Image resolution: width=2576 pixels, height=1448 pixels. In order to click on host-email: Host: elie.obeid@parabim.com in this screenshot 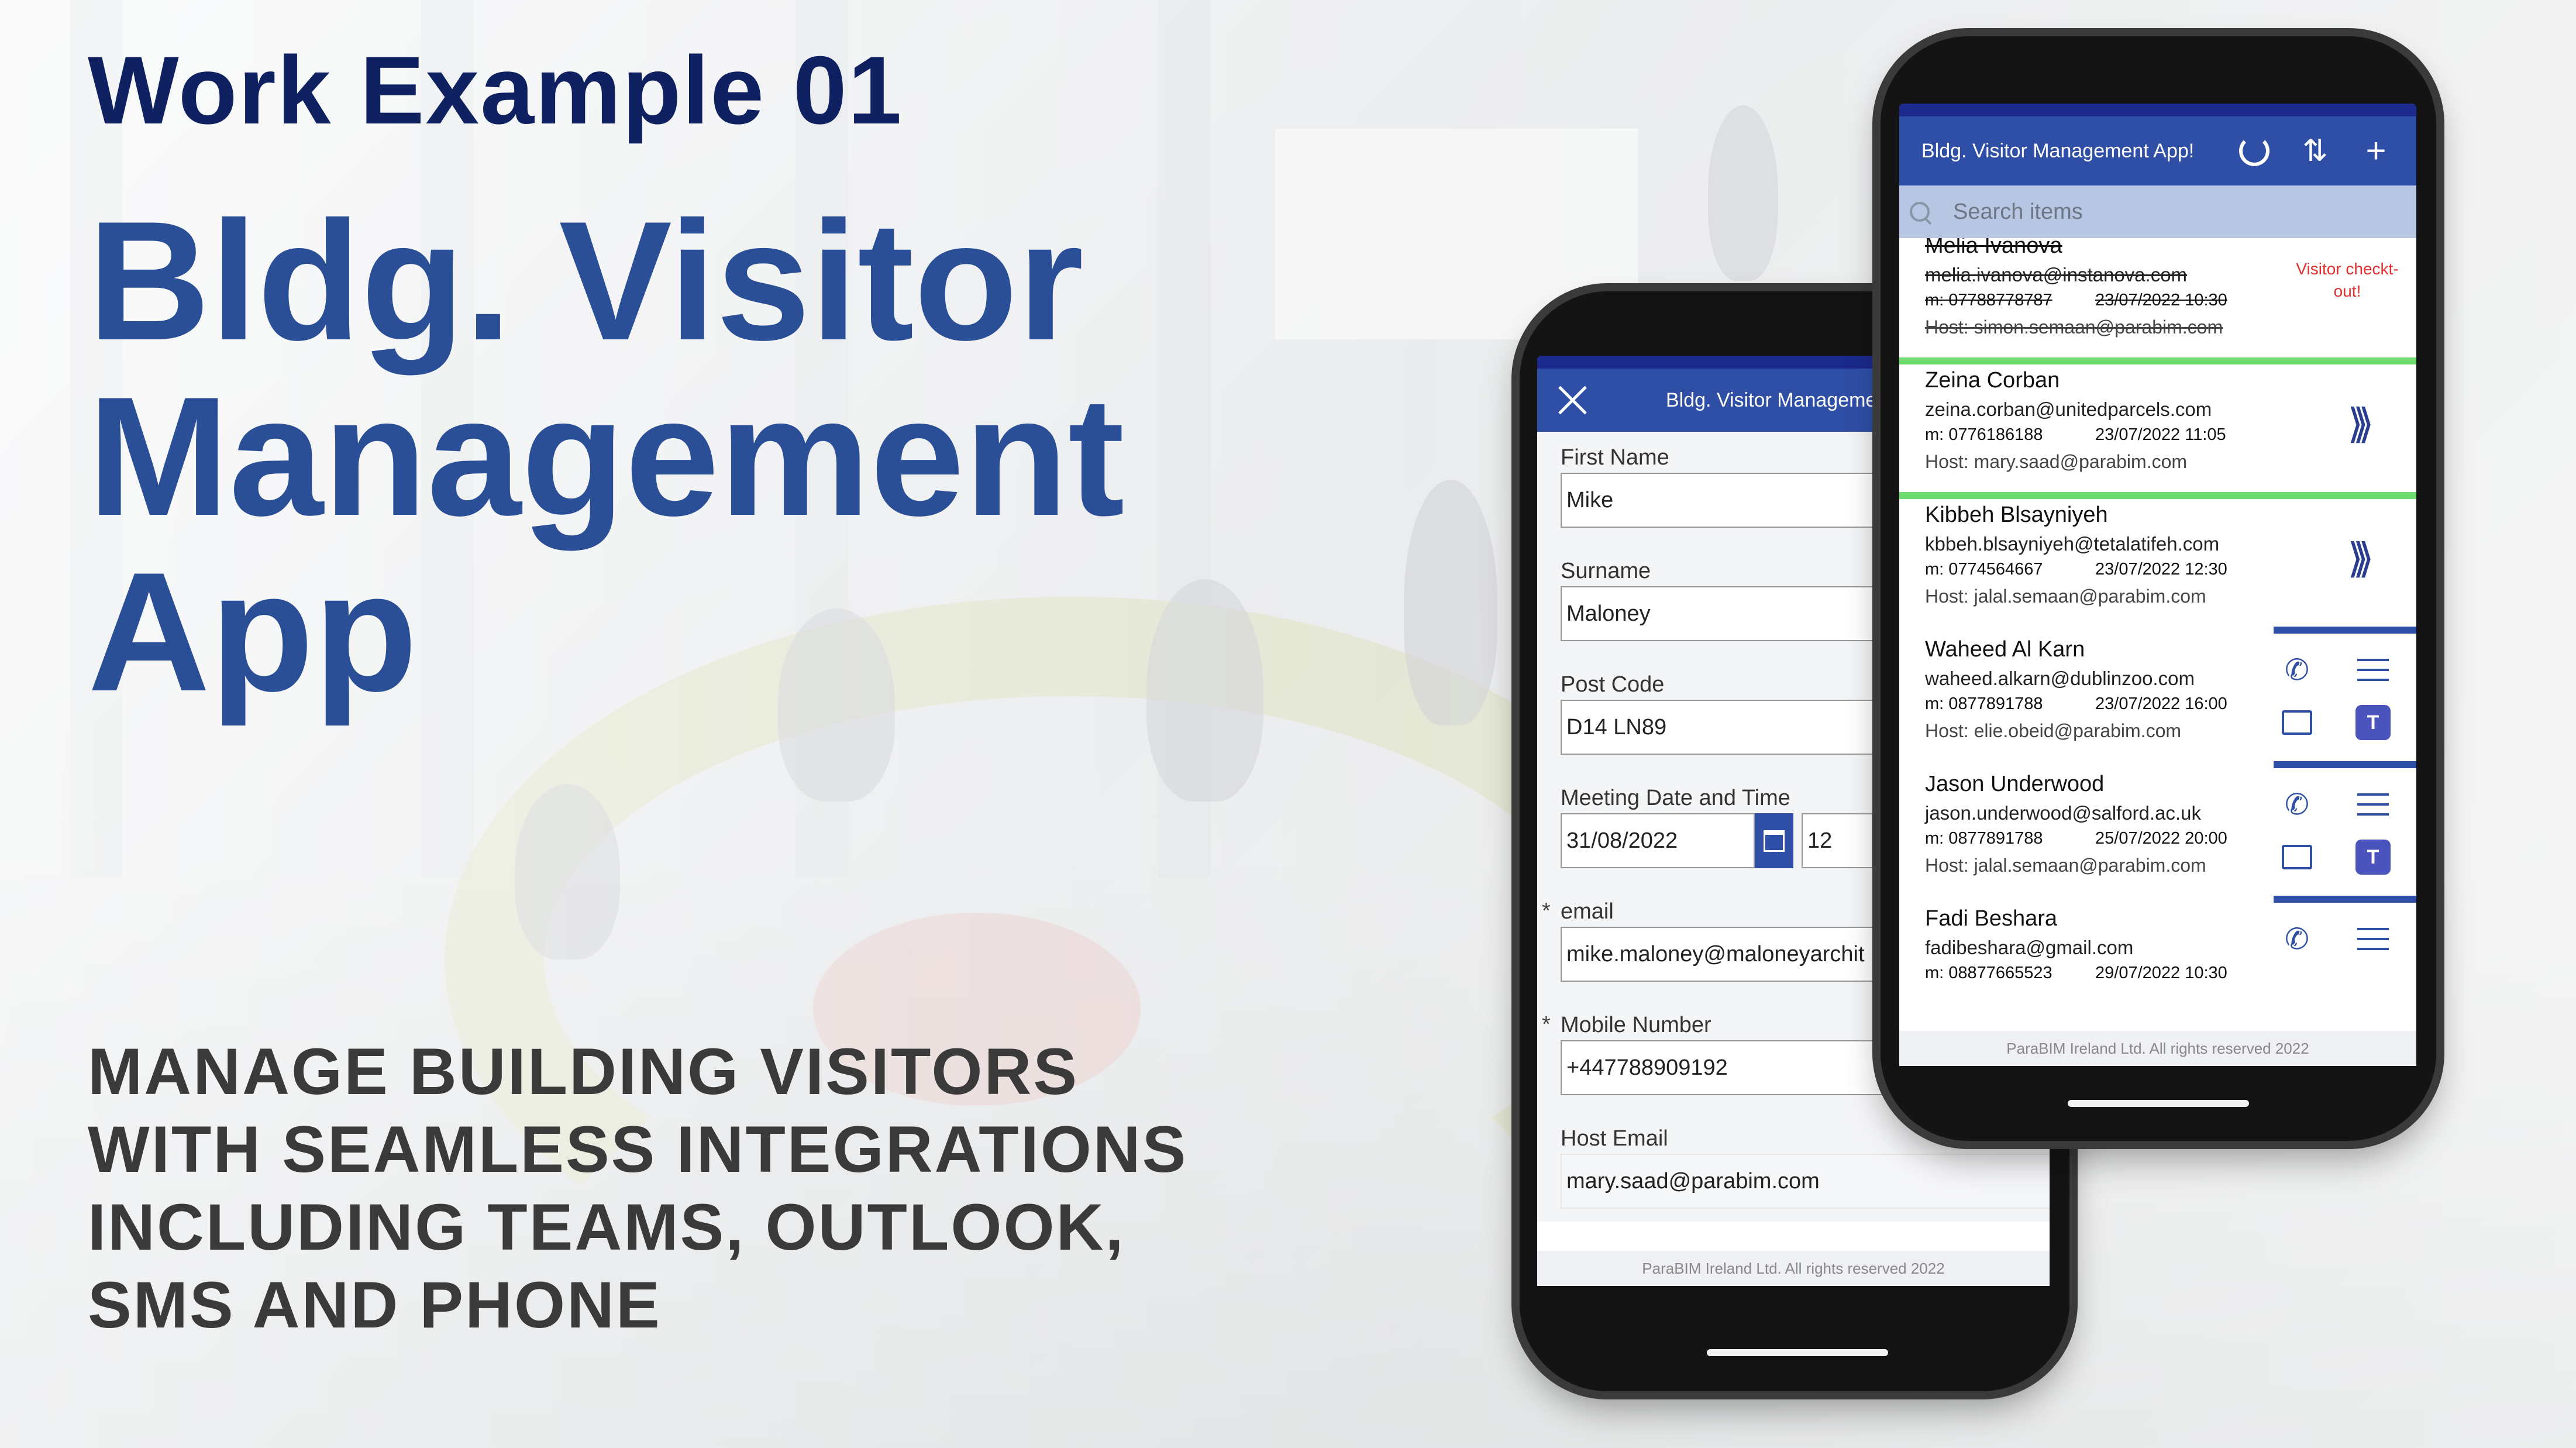, I will do `click(2053, 730)`.